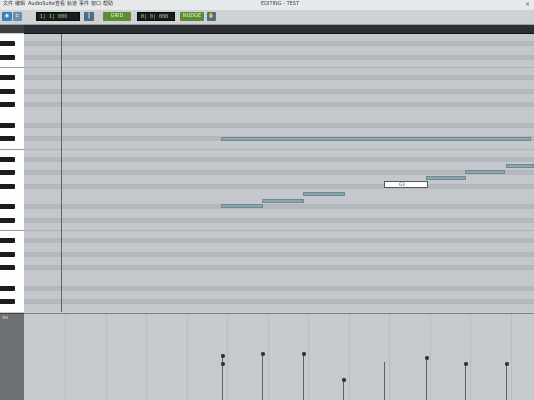  I want to click on menu-view: 查看, so click(60, 4).